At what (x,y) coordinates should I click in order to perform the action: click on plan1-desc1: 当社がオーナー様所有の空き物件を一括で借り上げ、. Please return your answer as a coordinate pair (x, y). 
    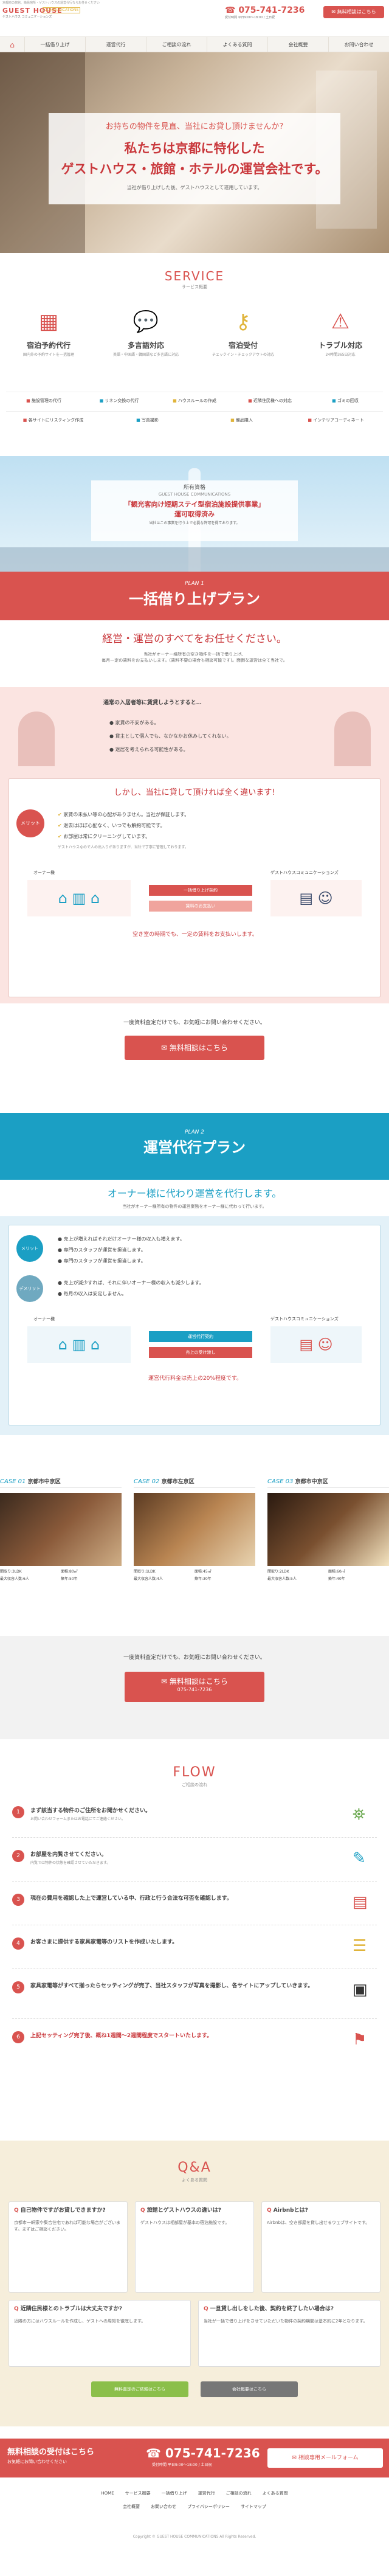
    Looking at the image, I should click on (194, 654).